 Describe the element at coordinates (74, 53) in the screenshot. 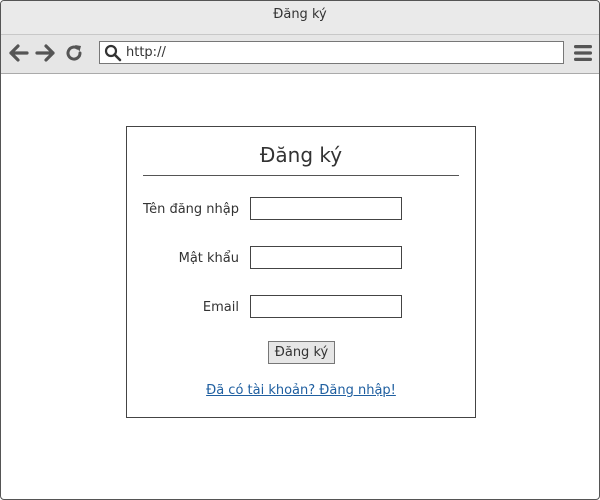

I see `reload-icon` at that location.